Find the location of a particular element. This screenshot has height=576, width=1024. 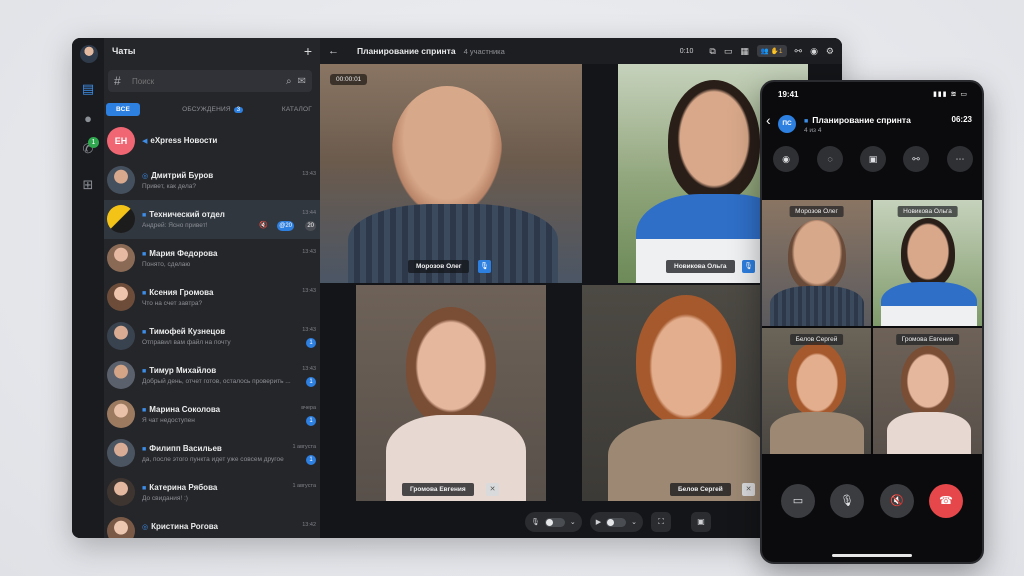

fullscreen-icon: ⛶ is located at coordinates (661, 522).